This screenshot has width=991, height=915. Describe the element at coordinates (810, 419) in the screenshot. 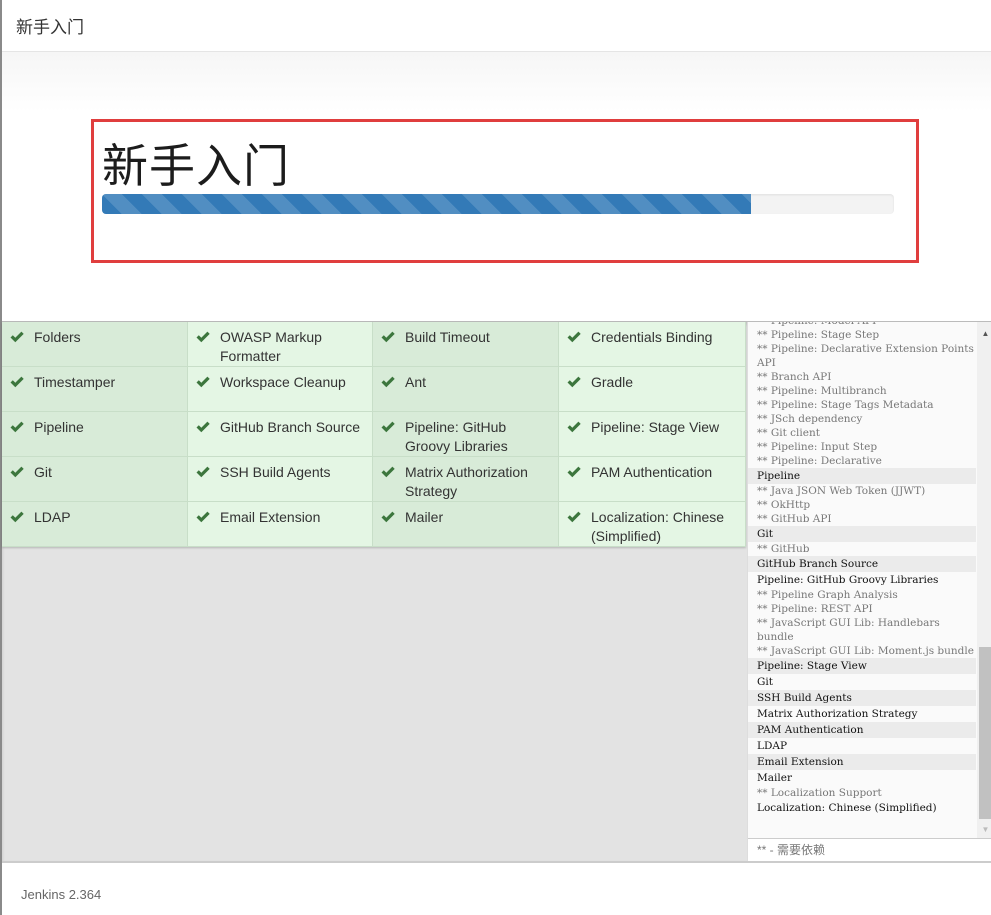

I see `log-dependency-line: ** JSch dependency` at that location.